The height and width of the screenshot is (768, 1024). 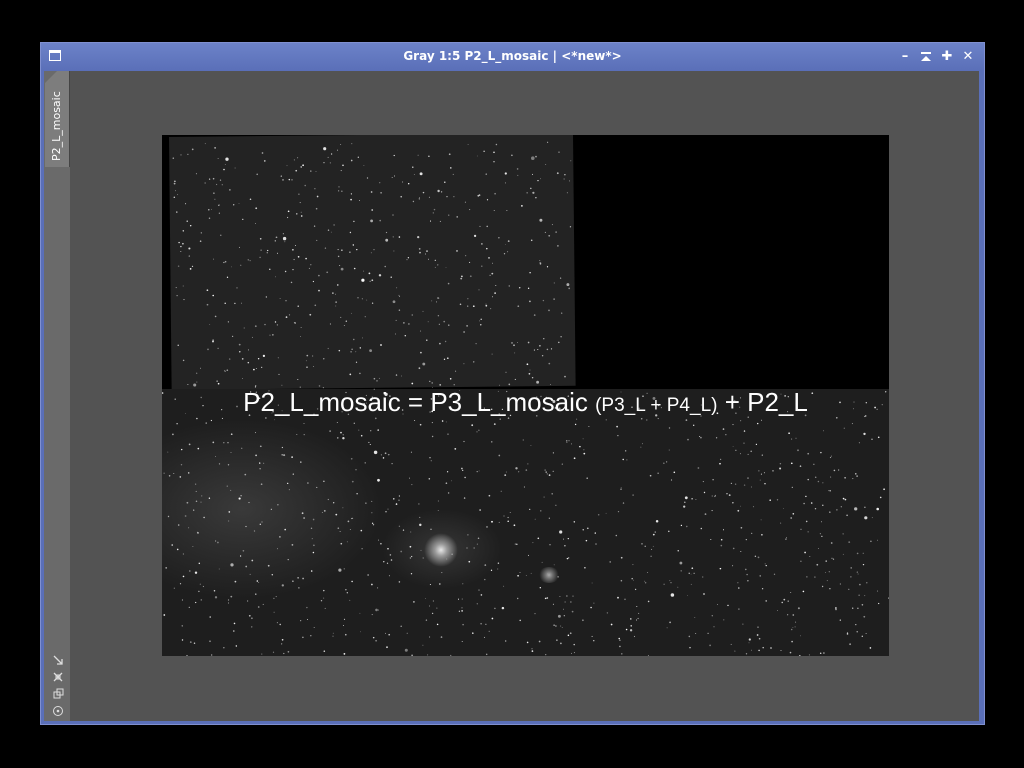 I want to click on minimize-icon: –, so click(x=905, y=57).